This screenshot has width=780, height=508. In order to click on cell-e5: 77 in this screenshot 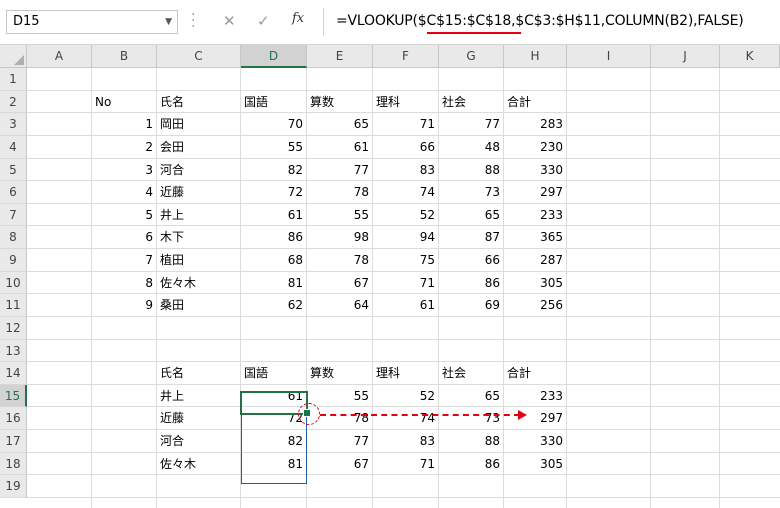, I will do `click(340, 170)`.